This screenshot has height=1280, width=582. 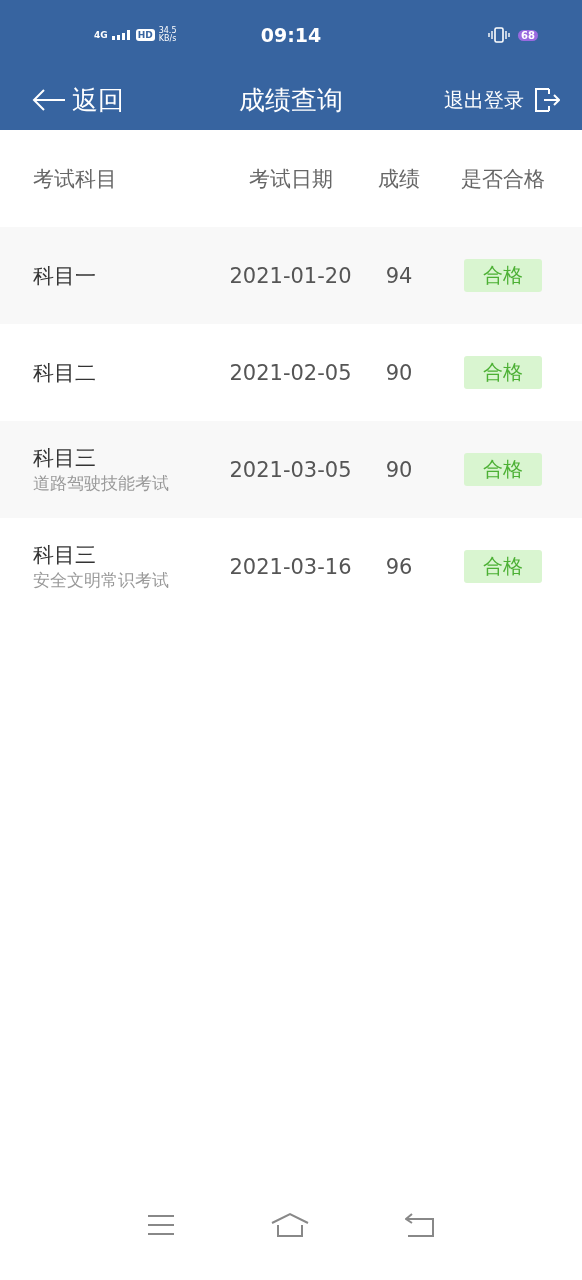 What do you see at coordinates (121, 35) in the screenshot?
I see `signal-icon` at bounding box center [121, 35].